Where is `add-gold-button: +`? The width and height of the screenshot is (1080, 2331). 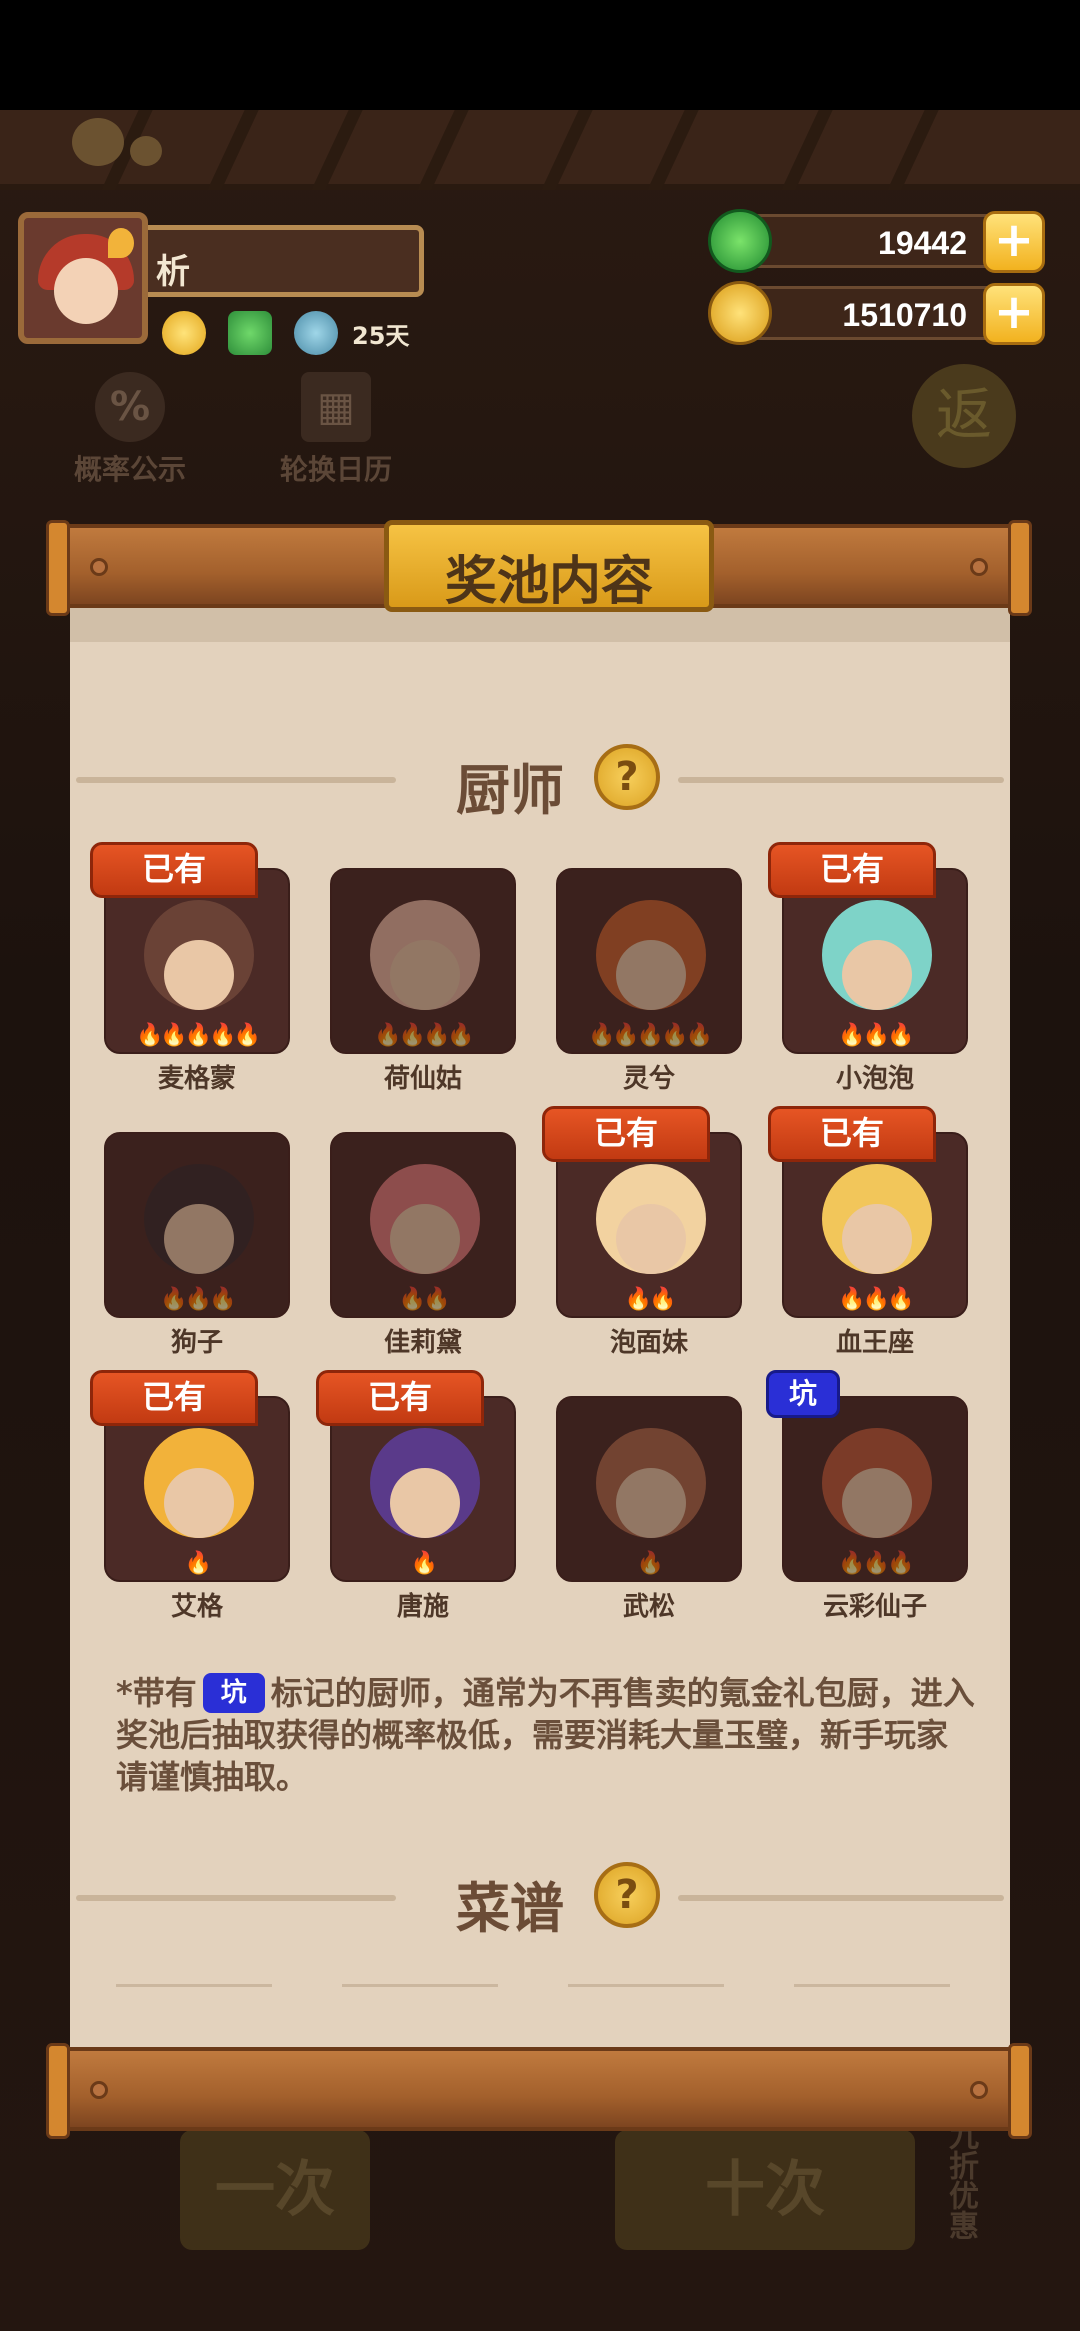 add-gold-button: + is located at coordinates (1014, 314).